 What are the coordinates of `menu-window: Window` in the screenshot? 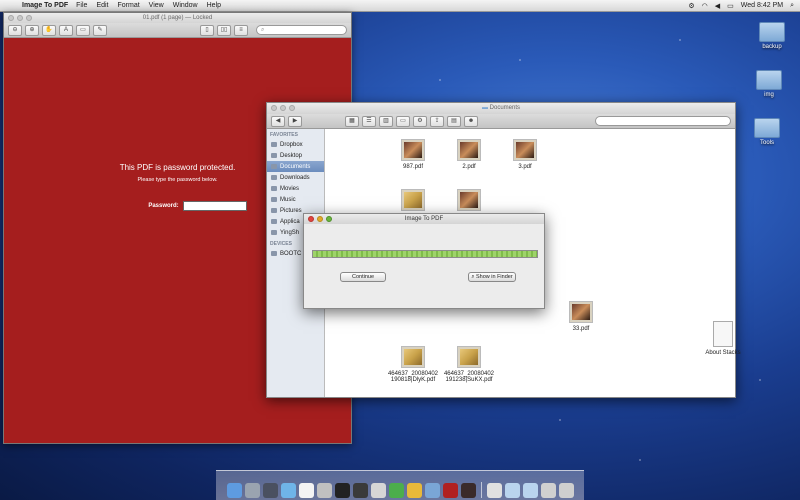 It's located at (185, 5).